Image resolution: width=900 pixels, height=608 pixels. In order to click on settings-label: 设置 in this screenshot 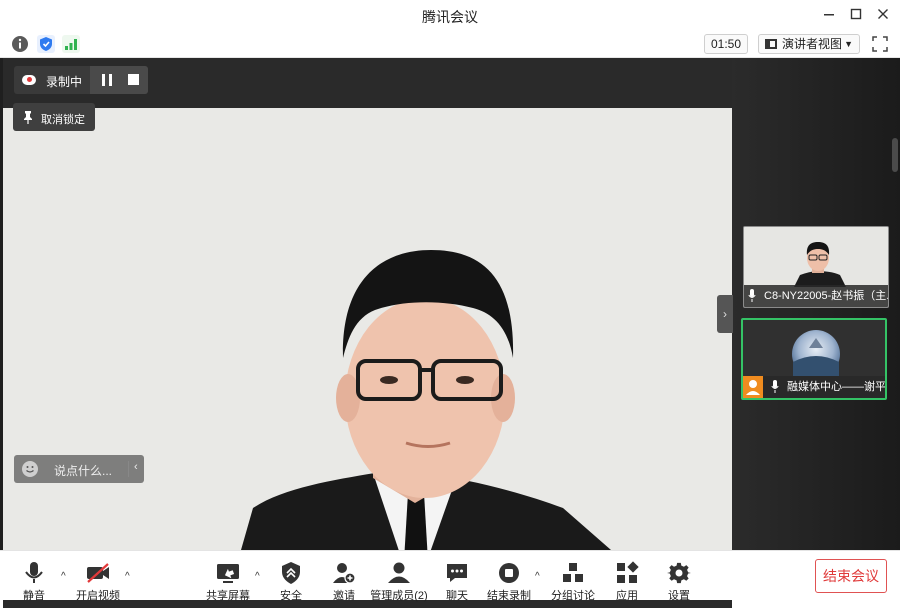, I will do `click(679, 596)`.